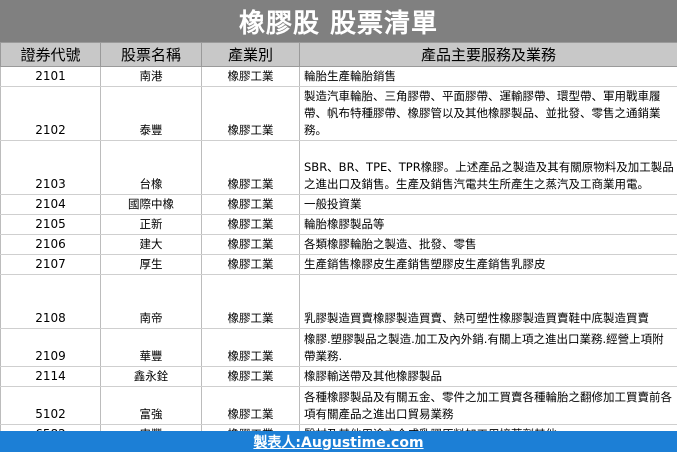  Describe the element at coordinates (488, 54) in the screenshot. I see `header-main-business: 產品主要服務及業務` at that location.